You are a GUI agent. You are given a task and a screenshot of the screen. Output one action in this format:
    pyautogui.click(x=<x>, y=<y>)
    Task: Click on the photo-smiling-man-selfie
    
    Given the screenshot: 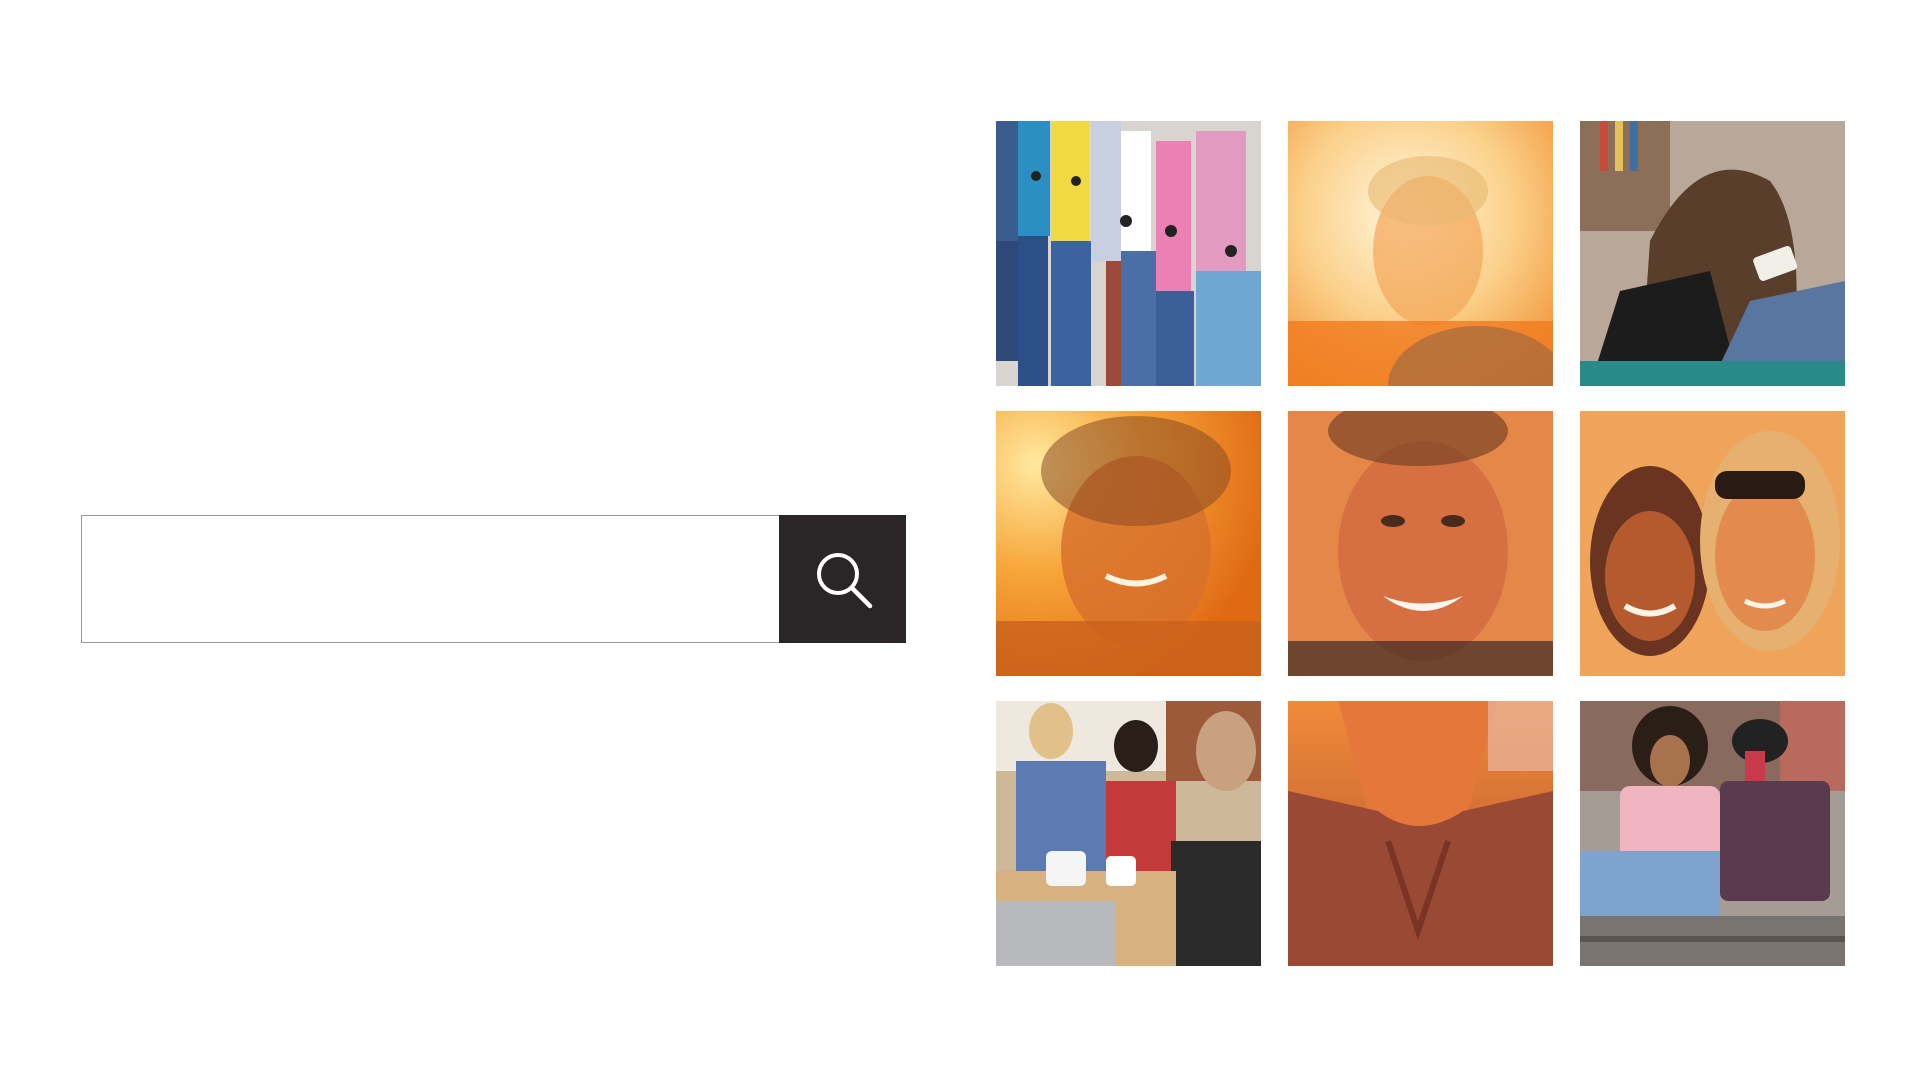 What is the action you would take?
    pyautogui.click(x=1420, y=543)
    